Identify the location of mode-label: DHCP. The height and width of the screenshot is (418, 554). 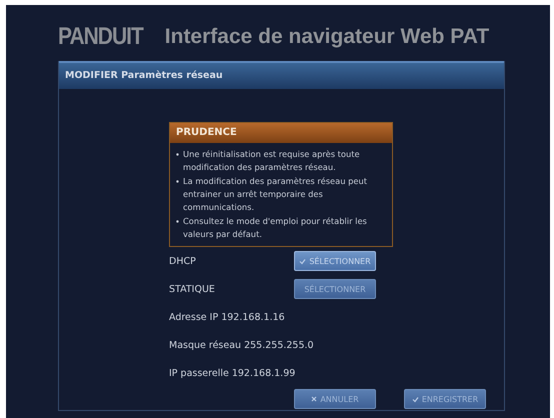
(183, 261).